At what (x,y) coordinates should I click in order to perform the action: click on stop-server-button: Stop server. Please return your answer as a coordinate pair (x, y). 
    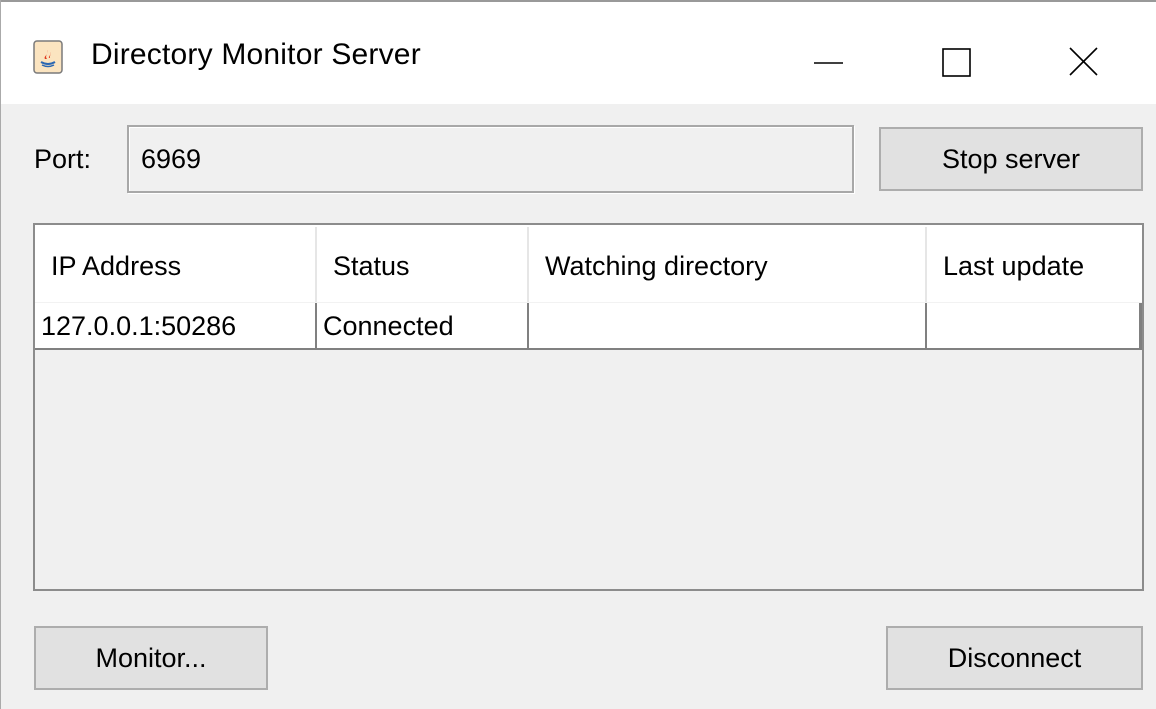
    Looking at the image, I should click on (1011, 159).